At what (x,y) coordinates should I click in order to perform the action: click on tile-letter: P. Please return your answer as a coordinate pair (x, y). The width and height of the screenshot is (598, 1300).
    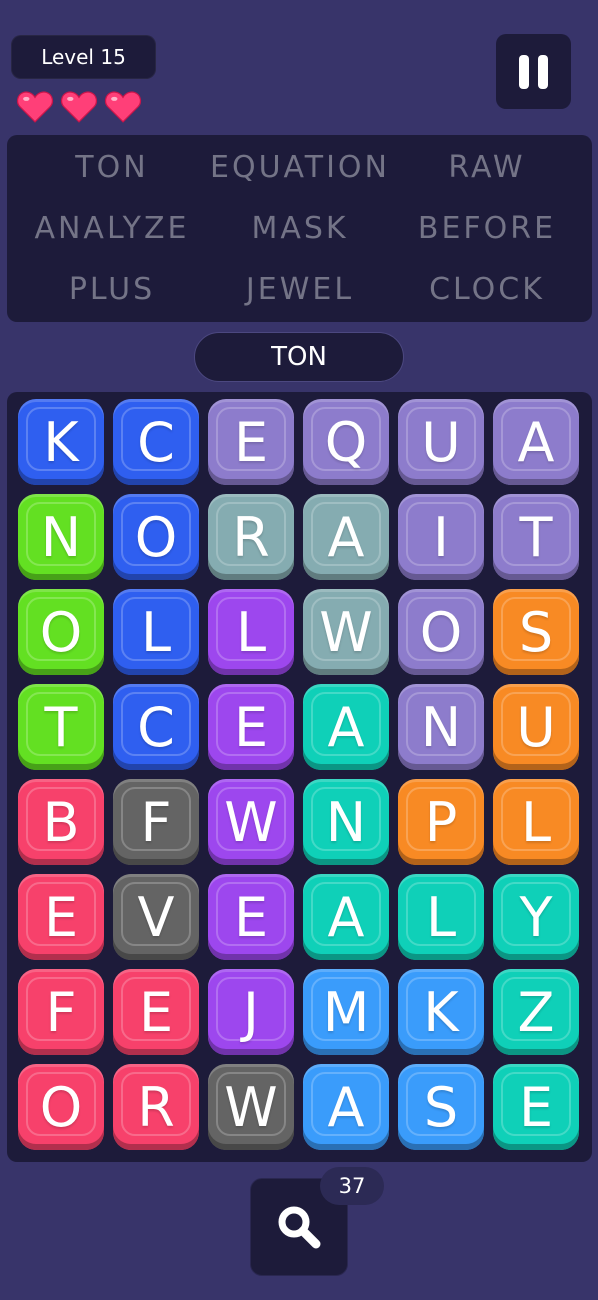
    Looking at the image, I should click on (441, 822).